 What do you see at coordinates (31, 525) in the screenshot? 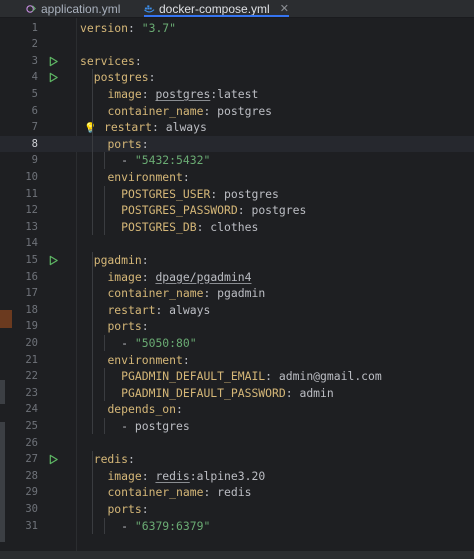
I see `line-number: 31` at bounding box center [31, 525].